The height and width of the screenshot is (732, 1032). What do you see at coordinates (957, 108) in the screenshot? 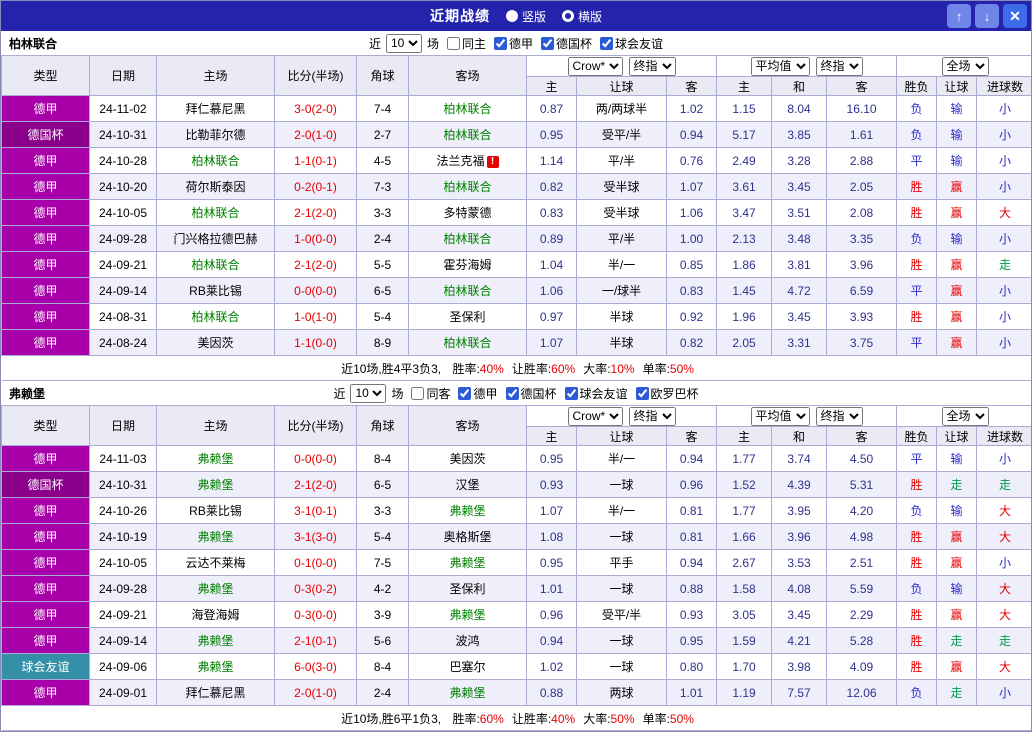
I see `result-handicap: 输` at bounding box center [957, 108].